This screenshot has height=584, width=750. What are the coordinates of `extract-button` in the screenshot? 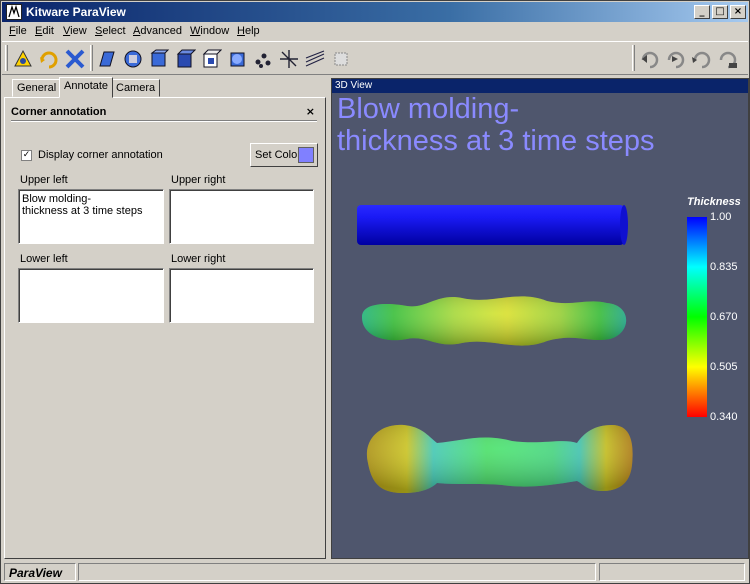 It's located at (107, 59).